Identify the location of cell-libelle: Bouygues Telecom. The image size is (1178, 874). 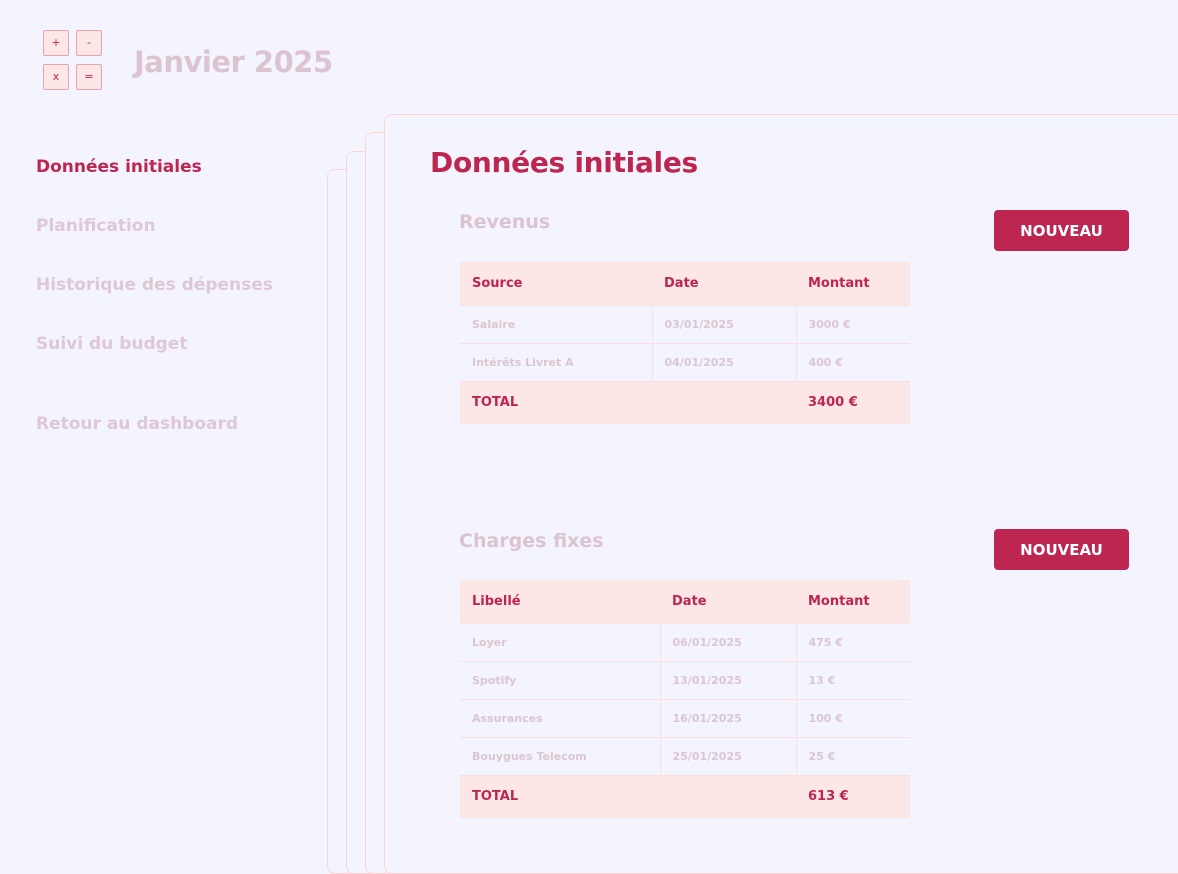
(560, 755).